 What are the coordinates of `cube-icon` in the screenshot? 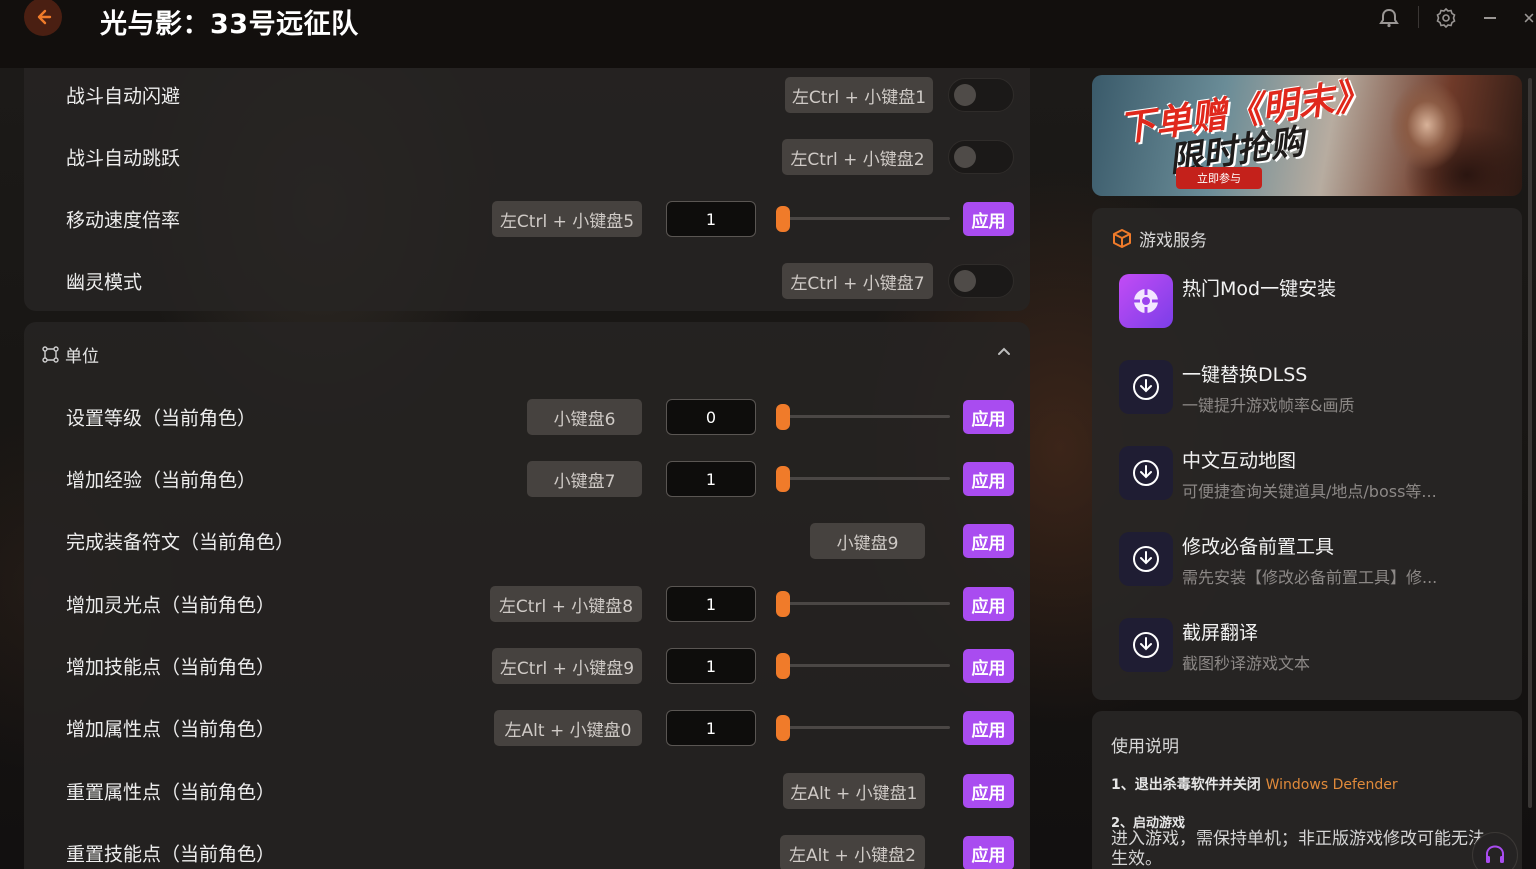 It's located at (1122, 238).